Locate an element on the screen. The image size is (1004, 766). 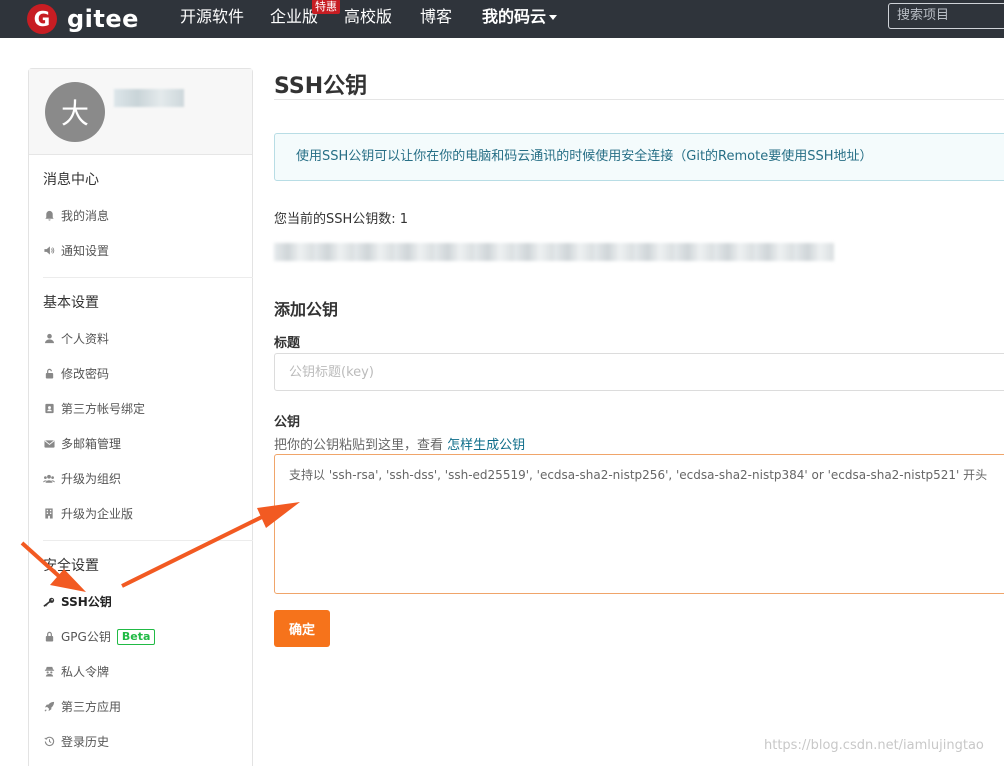
annotation-arrowhead-textarea is located at coordinates (278, 515).